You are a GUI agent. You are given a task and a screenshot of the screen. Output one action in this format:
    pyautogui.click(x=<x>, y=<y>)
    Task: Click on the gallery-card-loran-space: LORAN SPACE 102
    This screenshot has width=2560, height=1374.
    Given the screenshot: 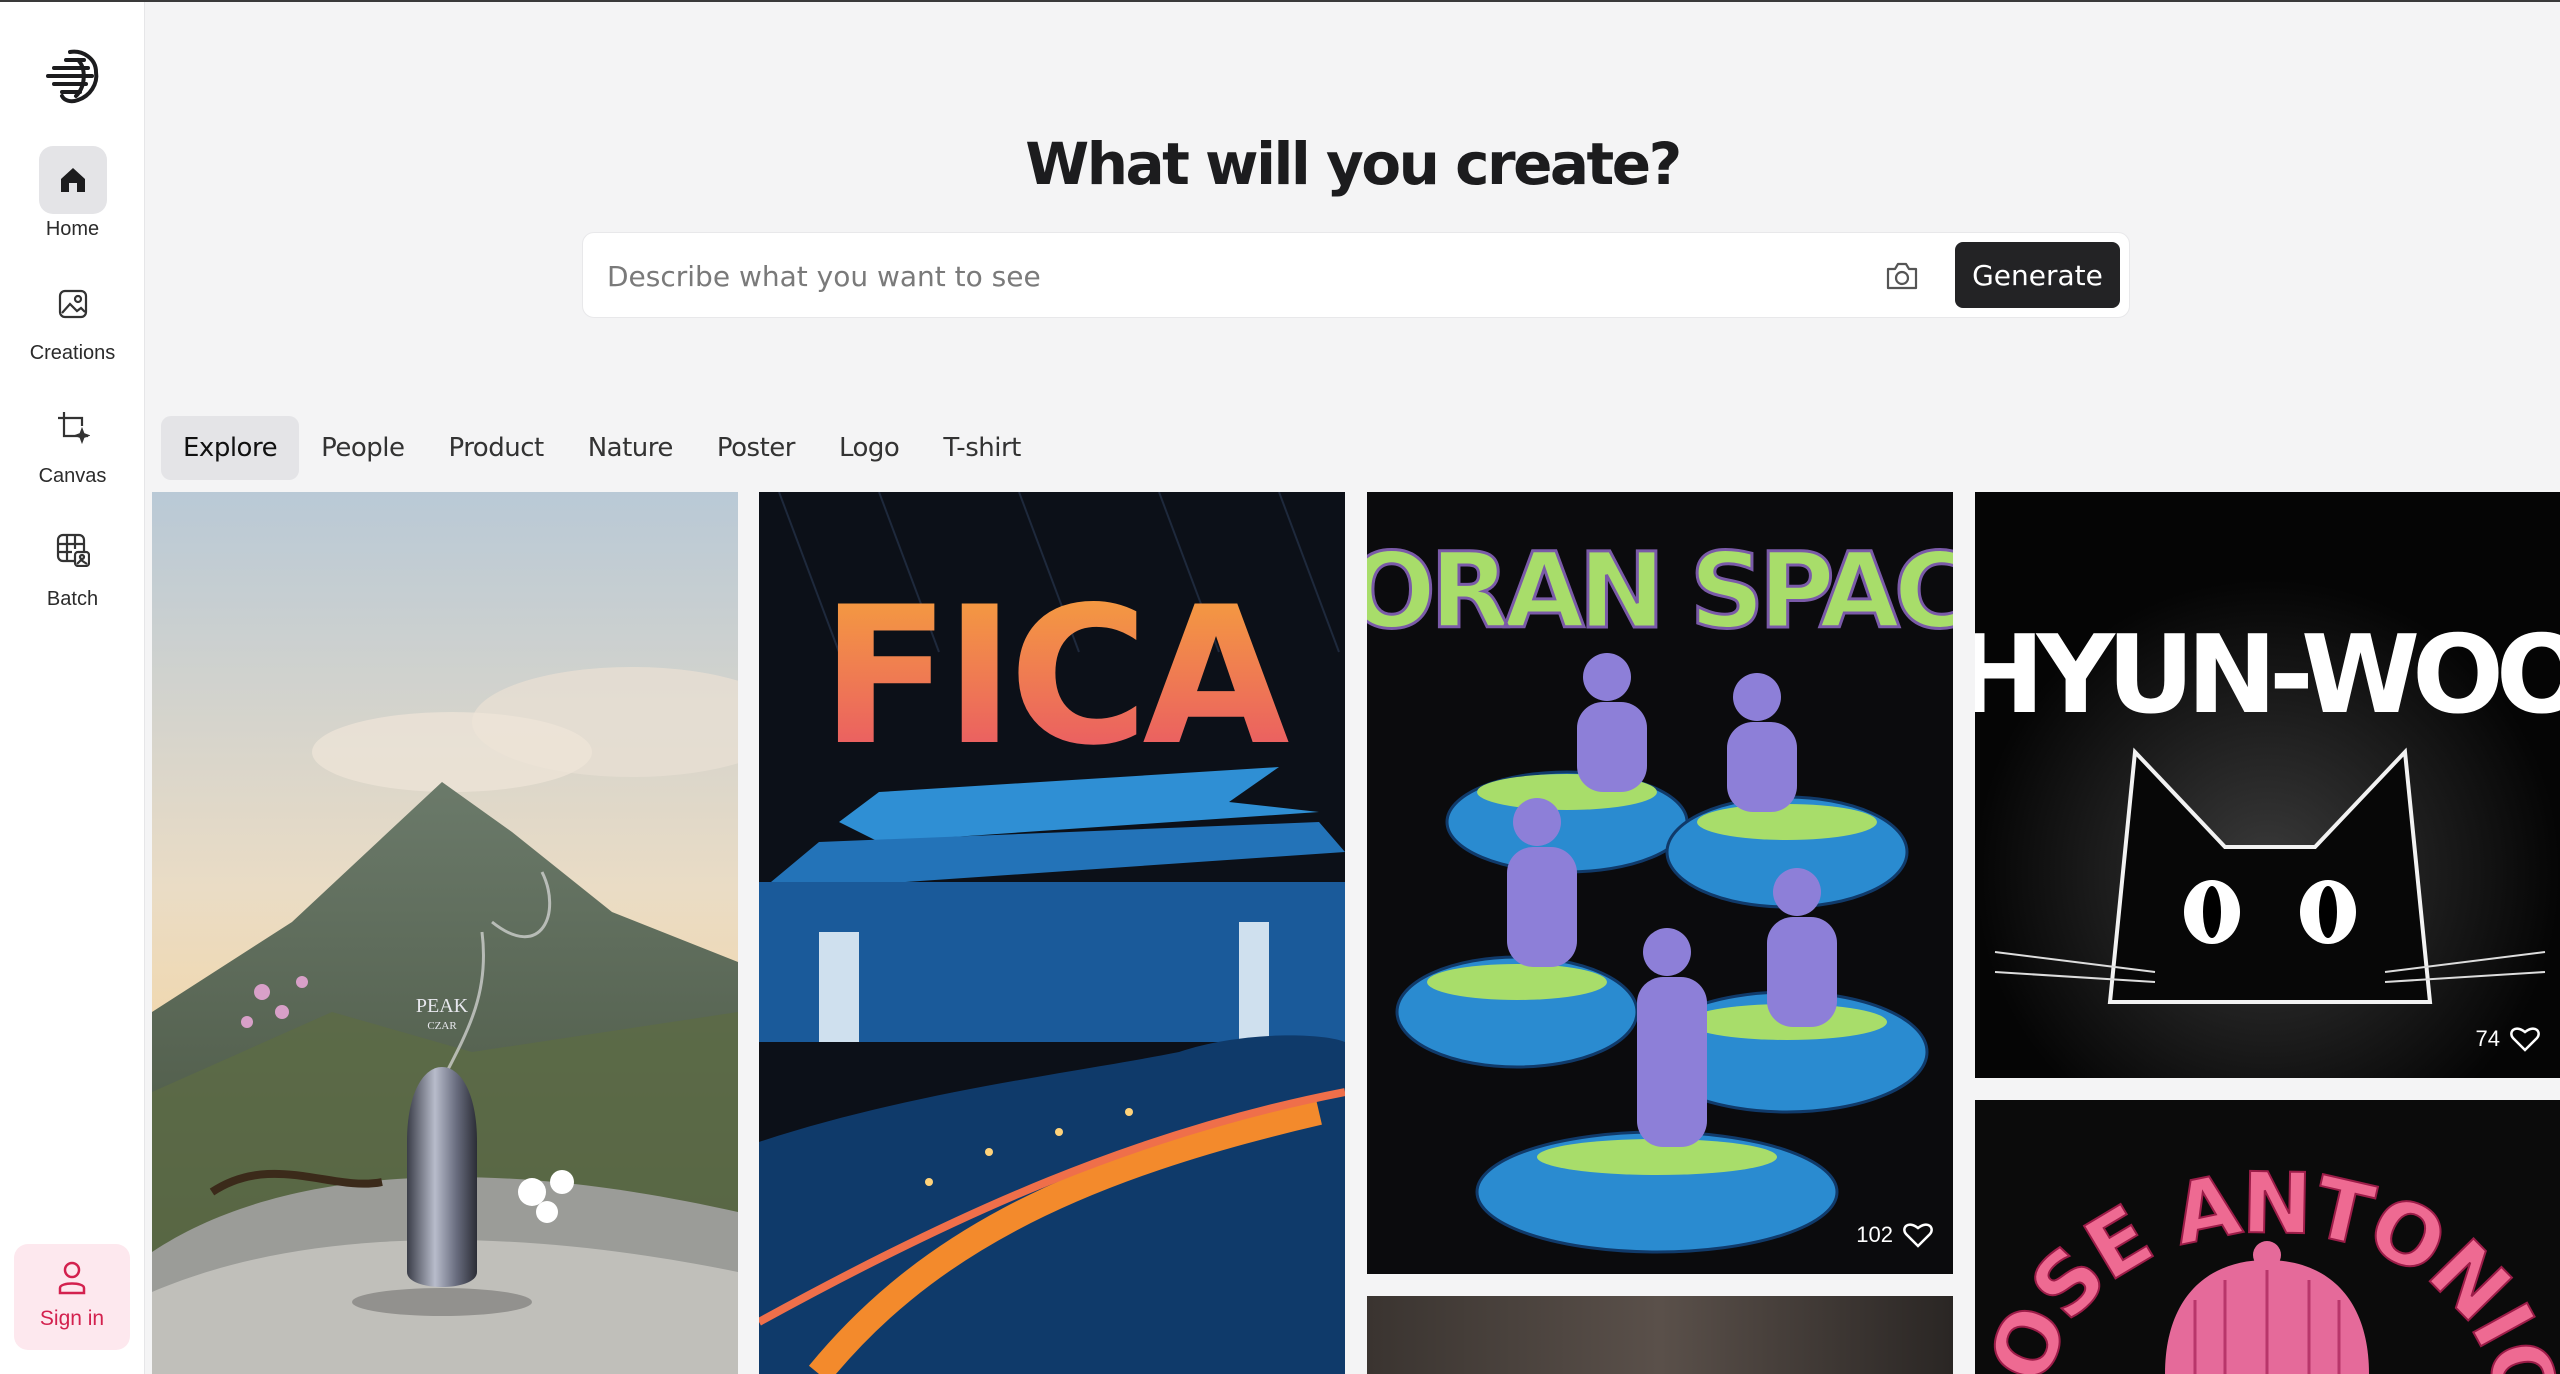 What is the action you would take?
    pyautogui.click(x=1660, y=883)
    